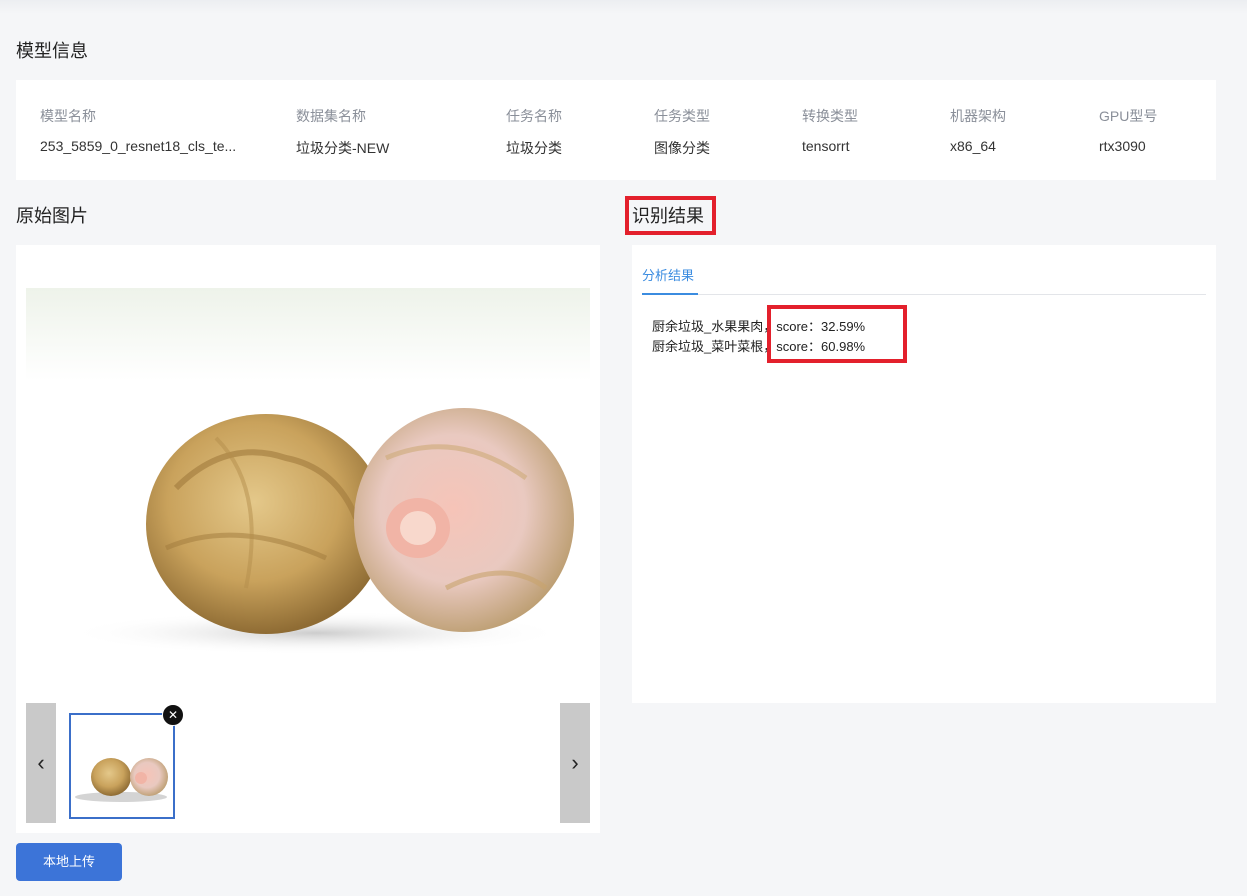 The height and width of the screenshot is (896, 1247). Describe the element at coordinates (830, 116) in the screenshot. I see `convert-type-label: 转换类型` at that location.